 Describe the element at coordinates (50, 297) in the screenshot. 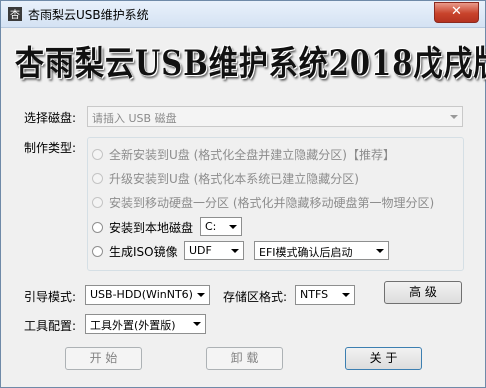

I see `boot-mode-label: 引导模式:` at that location.